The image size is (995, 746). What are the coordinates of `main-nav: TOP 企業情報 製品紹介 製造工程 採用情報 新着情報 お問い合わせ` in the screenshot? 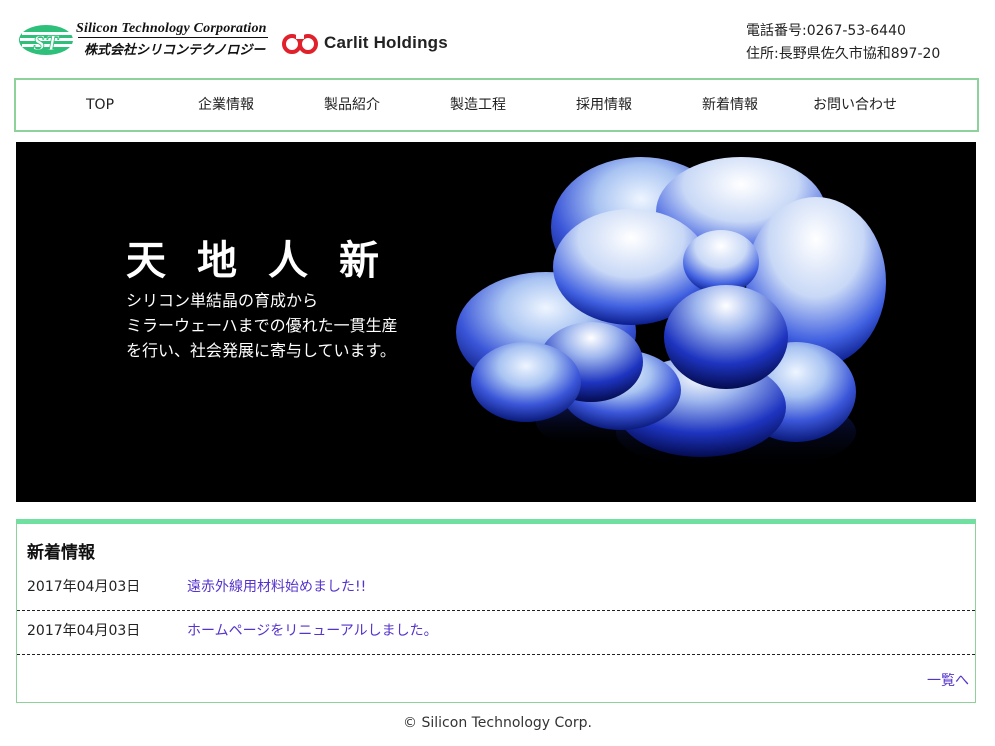 It's located at (496, 105).